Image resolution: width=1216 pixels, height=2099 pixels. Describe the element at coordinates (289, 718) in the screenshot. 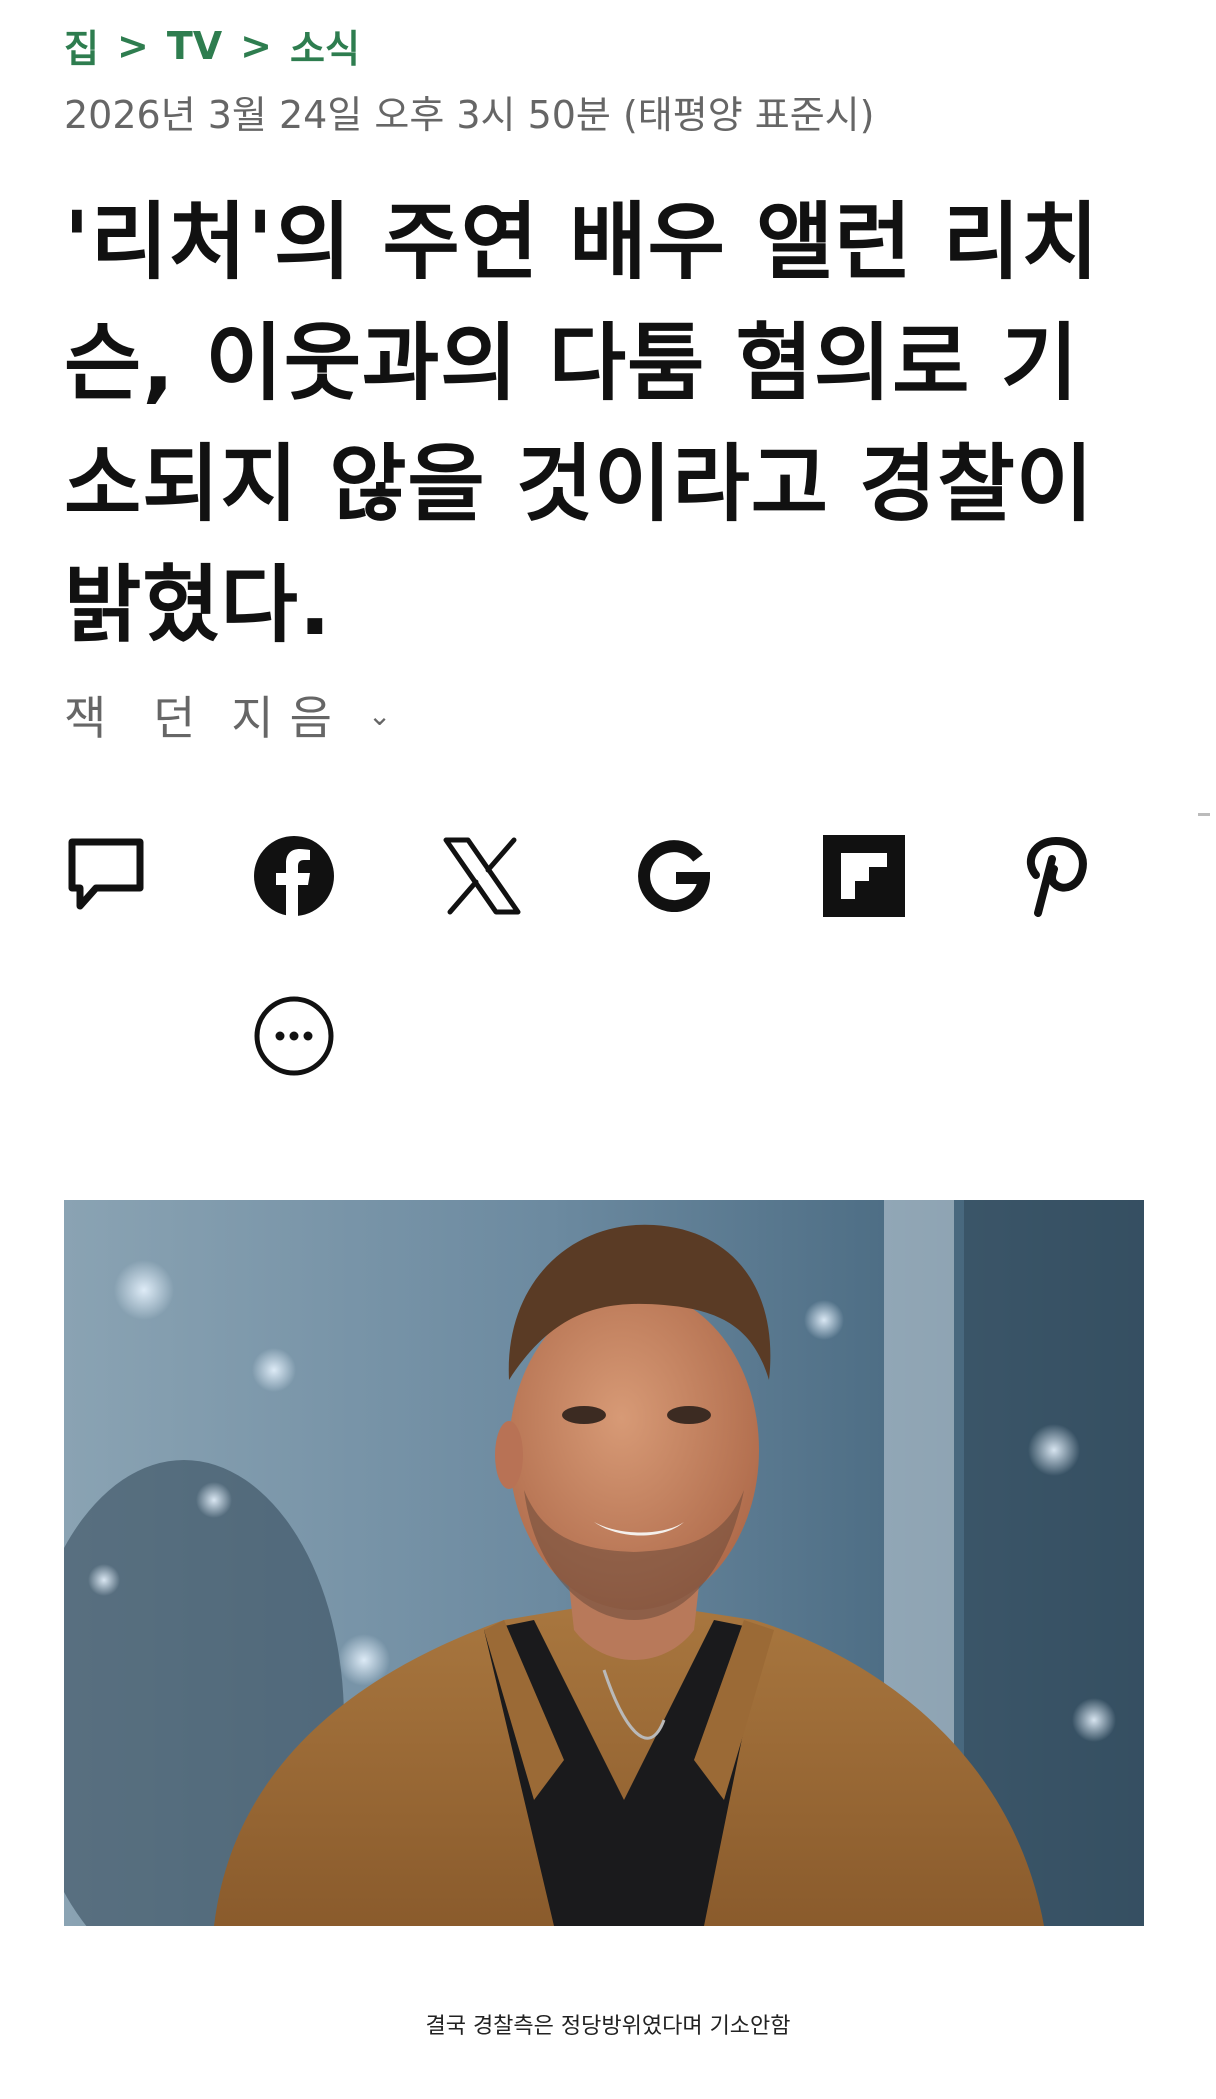

I see `byline-suffix: 지음` at that location.